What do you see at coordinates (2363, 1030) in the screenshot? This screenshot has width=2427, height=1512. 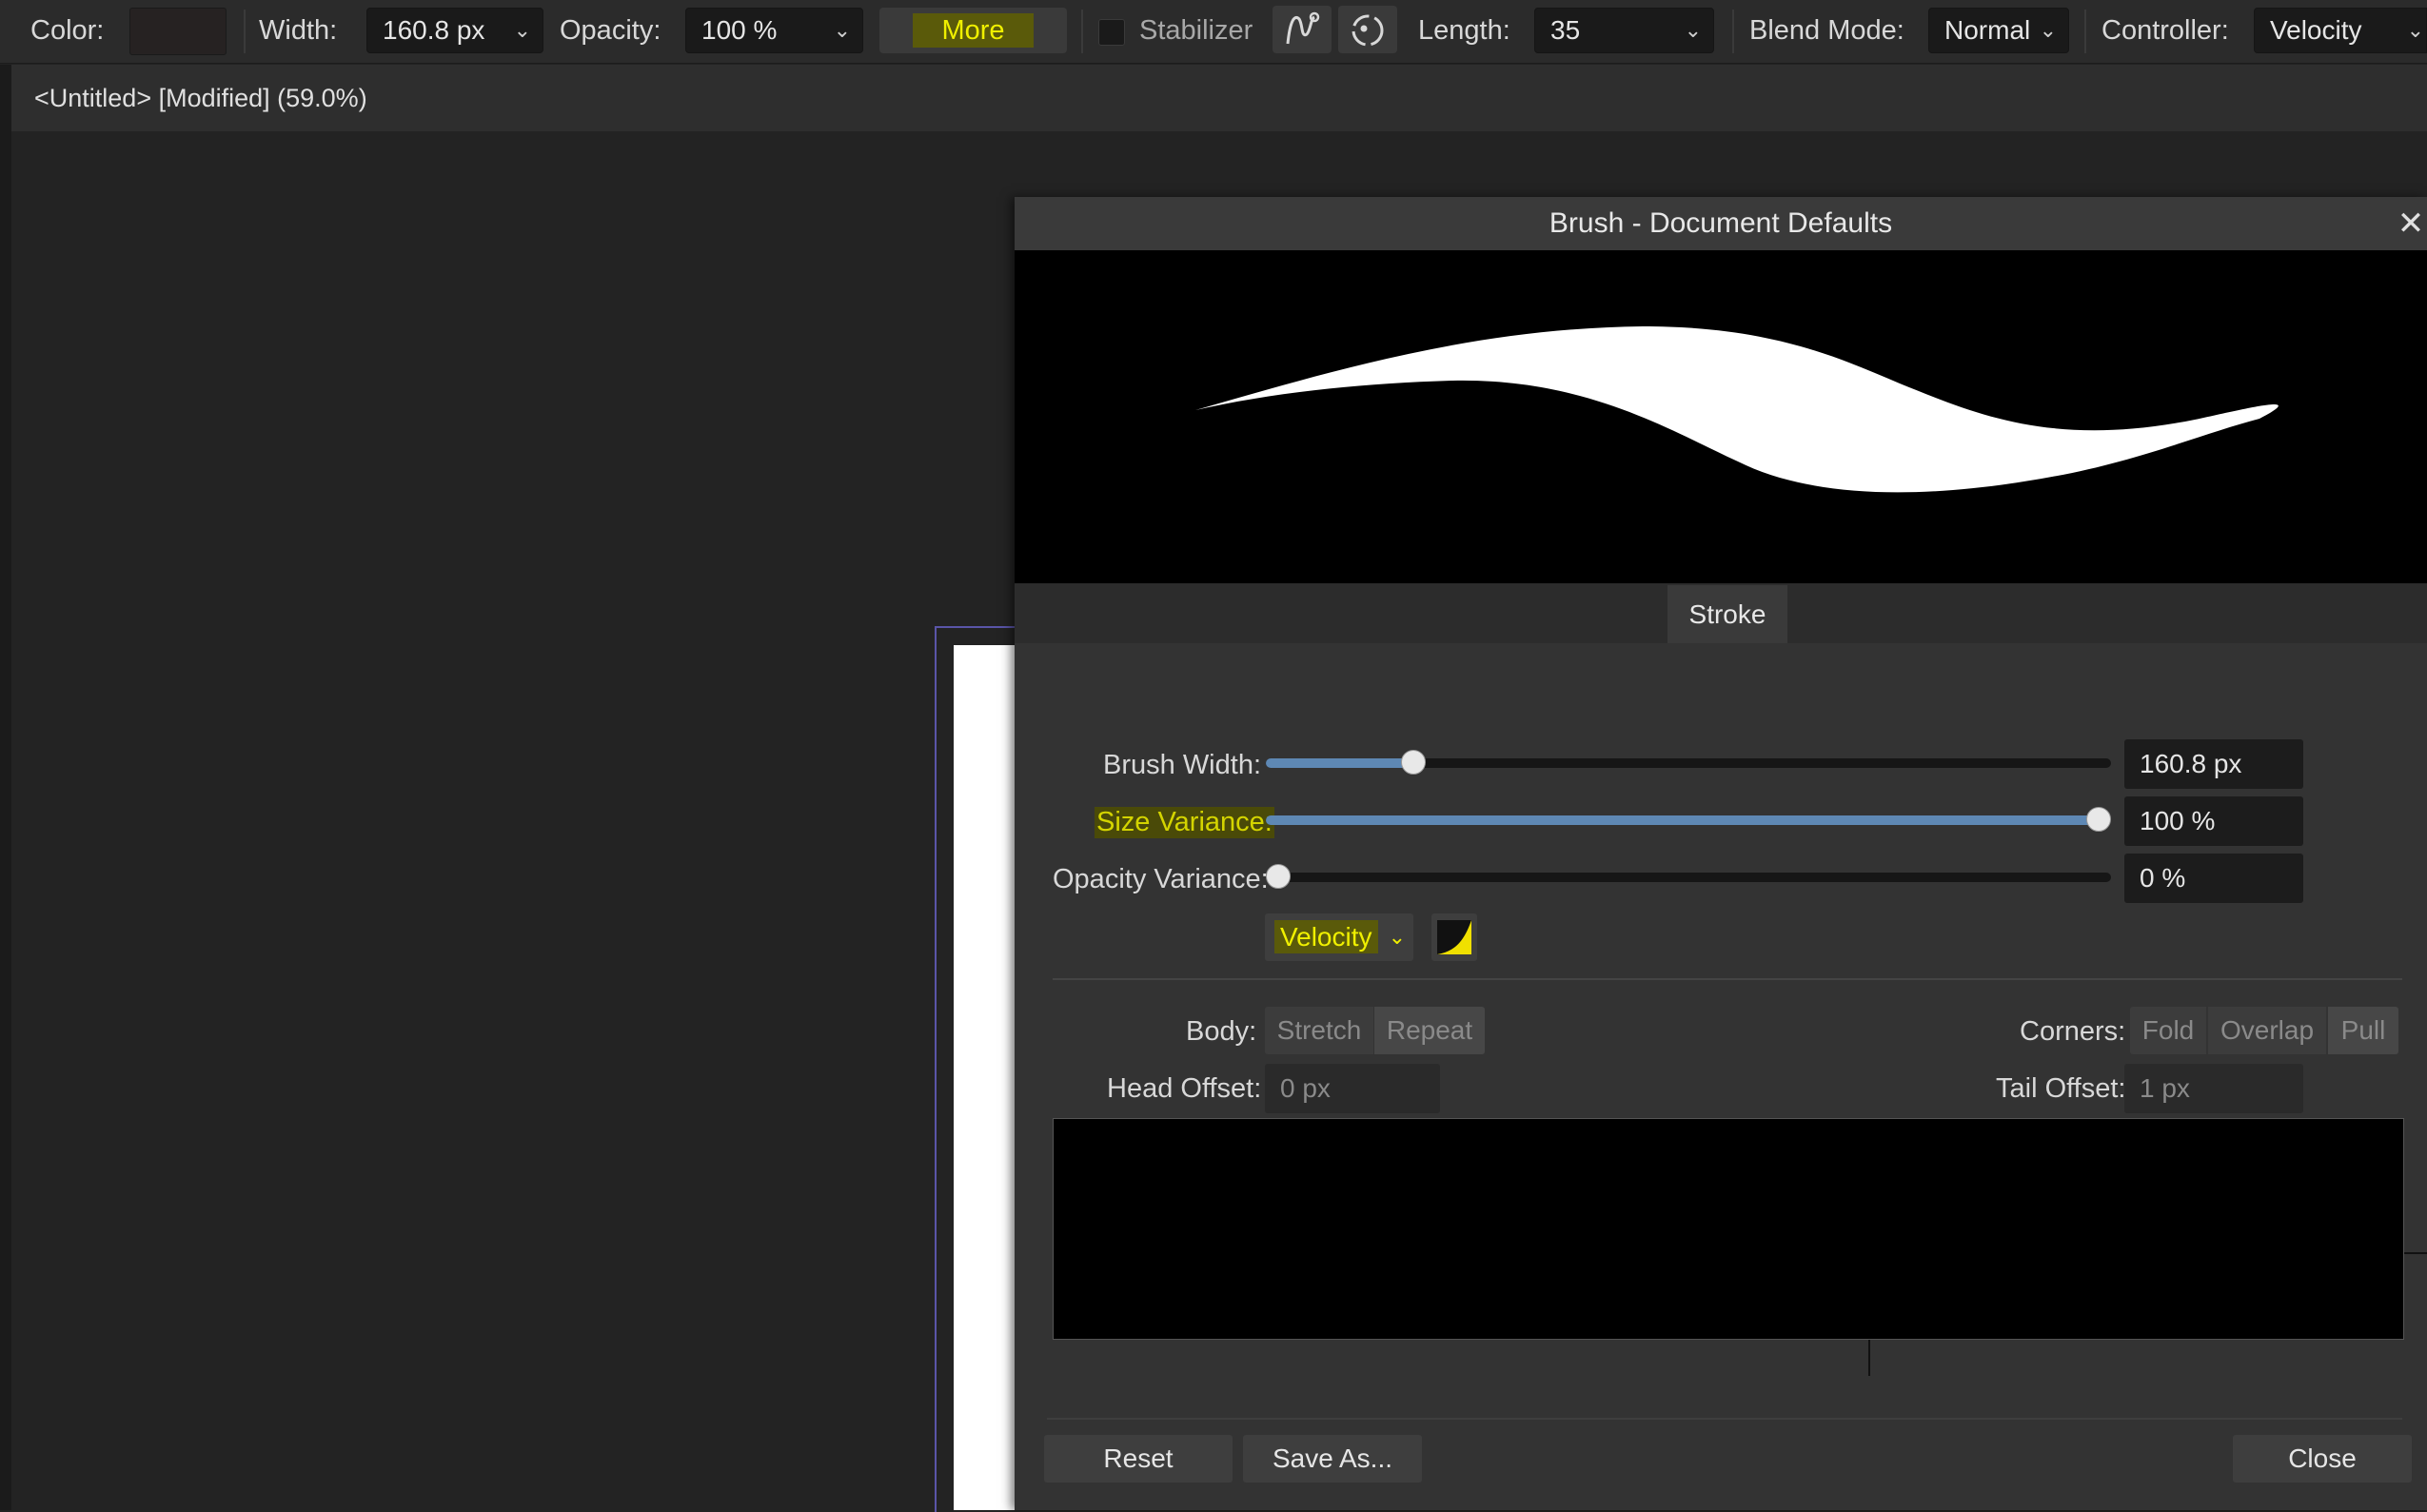 I see `corners-pull-button: Pull` at bounding box center [2363, 1030].